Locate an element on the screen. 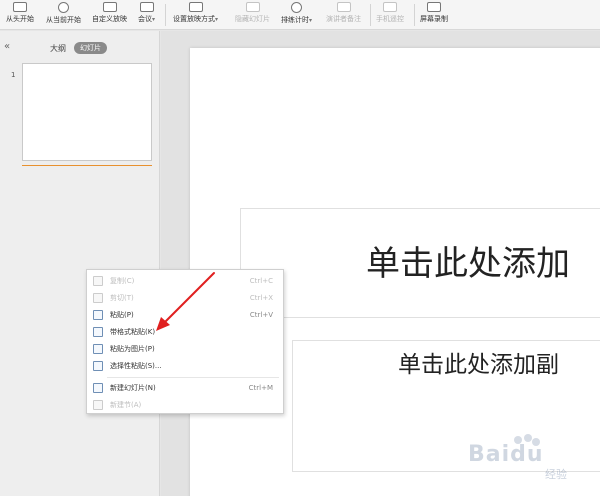 Image resolution: width=600 pixels, height=496 pixels. paste-format-icon is located at coordinates (98, 332).